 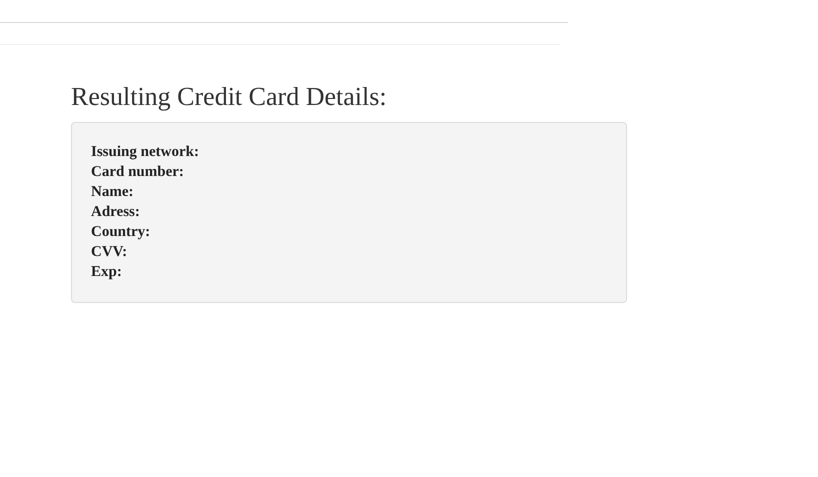 I want to click on field-label: CVV:, so click(x=109, y=252).